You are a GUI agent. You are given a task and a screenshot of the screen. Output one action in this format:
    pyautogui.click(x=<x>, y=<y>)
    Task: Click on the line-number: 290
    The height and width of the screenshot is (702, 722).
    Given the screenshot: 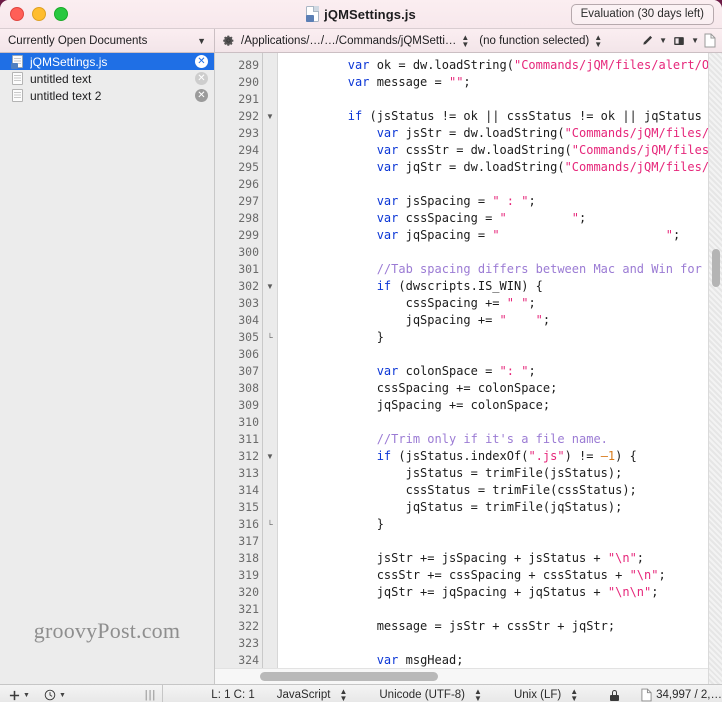 What is the action you would take?
    pyautogui.click(x=248, y=82)
    